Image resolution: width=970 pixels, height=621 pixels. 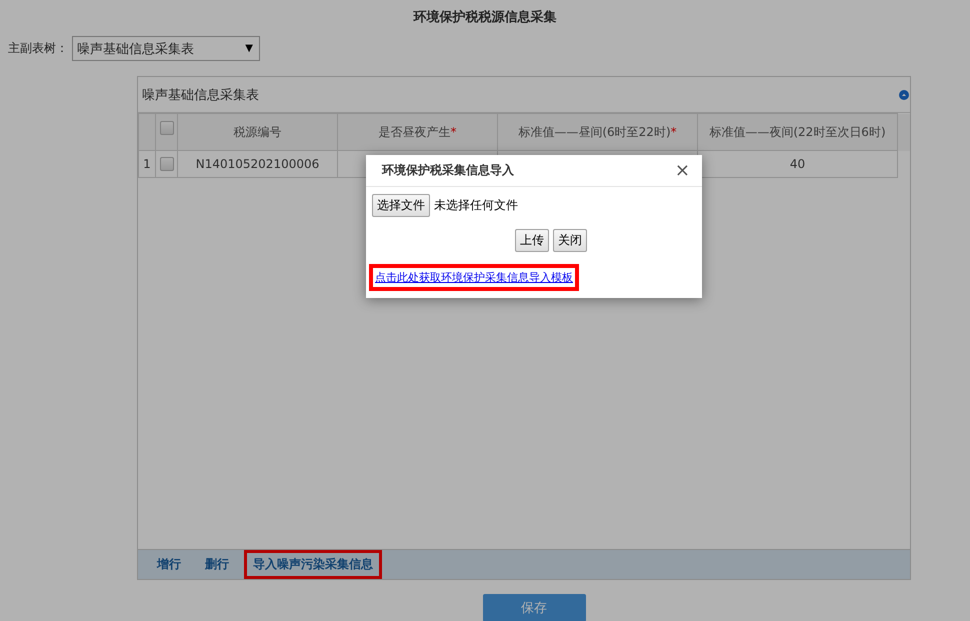 I want to click on page-title: 环境保护税税源信息采集, so click(x=485, y=17).